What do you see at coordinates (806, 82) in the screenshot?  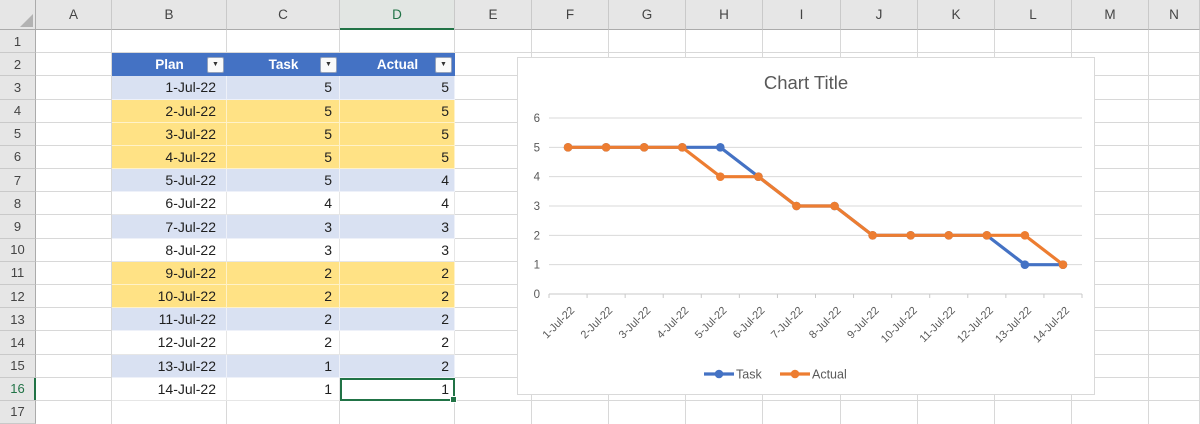 I see `chart-title: Chart Title` at bounding box center [806, 82].